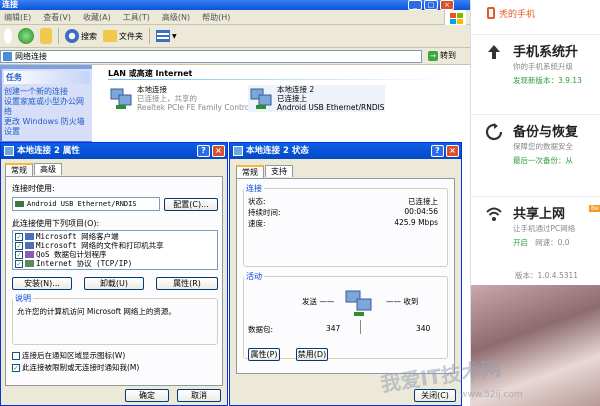 The image size is (600, 406). Describe the element at coordinates (316, 98) in the screenshot. I see `connection-local-2: 本地连接 2 已连接上 Android USB Ethernet/RNDIS` at that location.